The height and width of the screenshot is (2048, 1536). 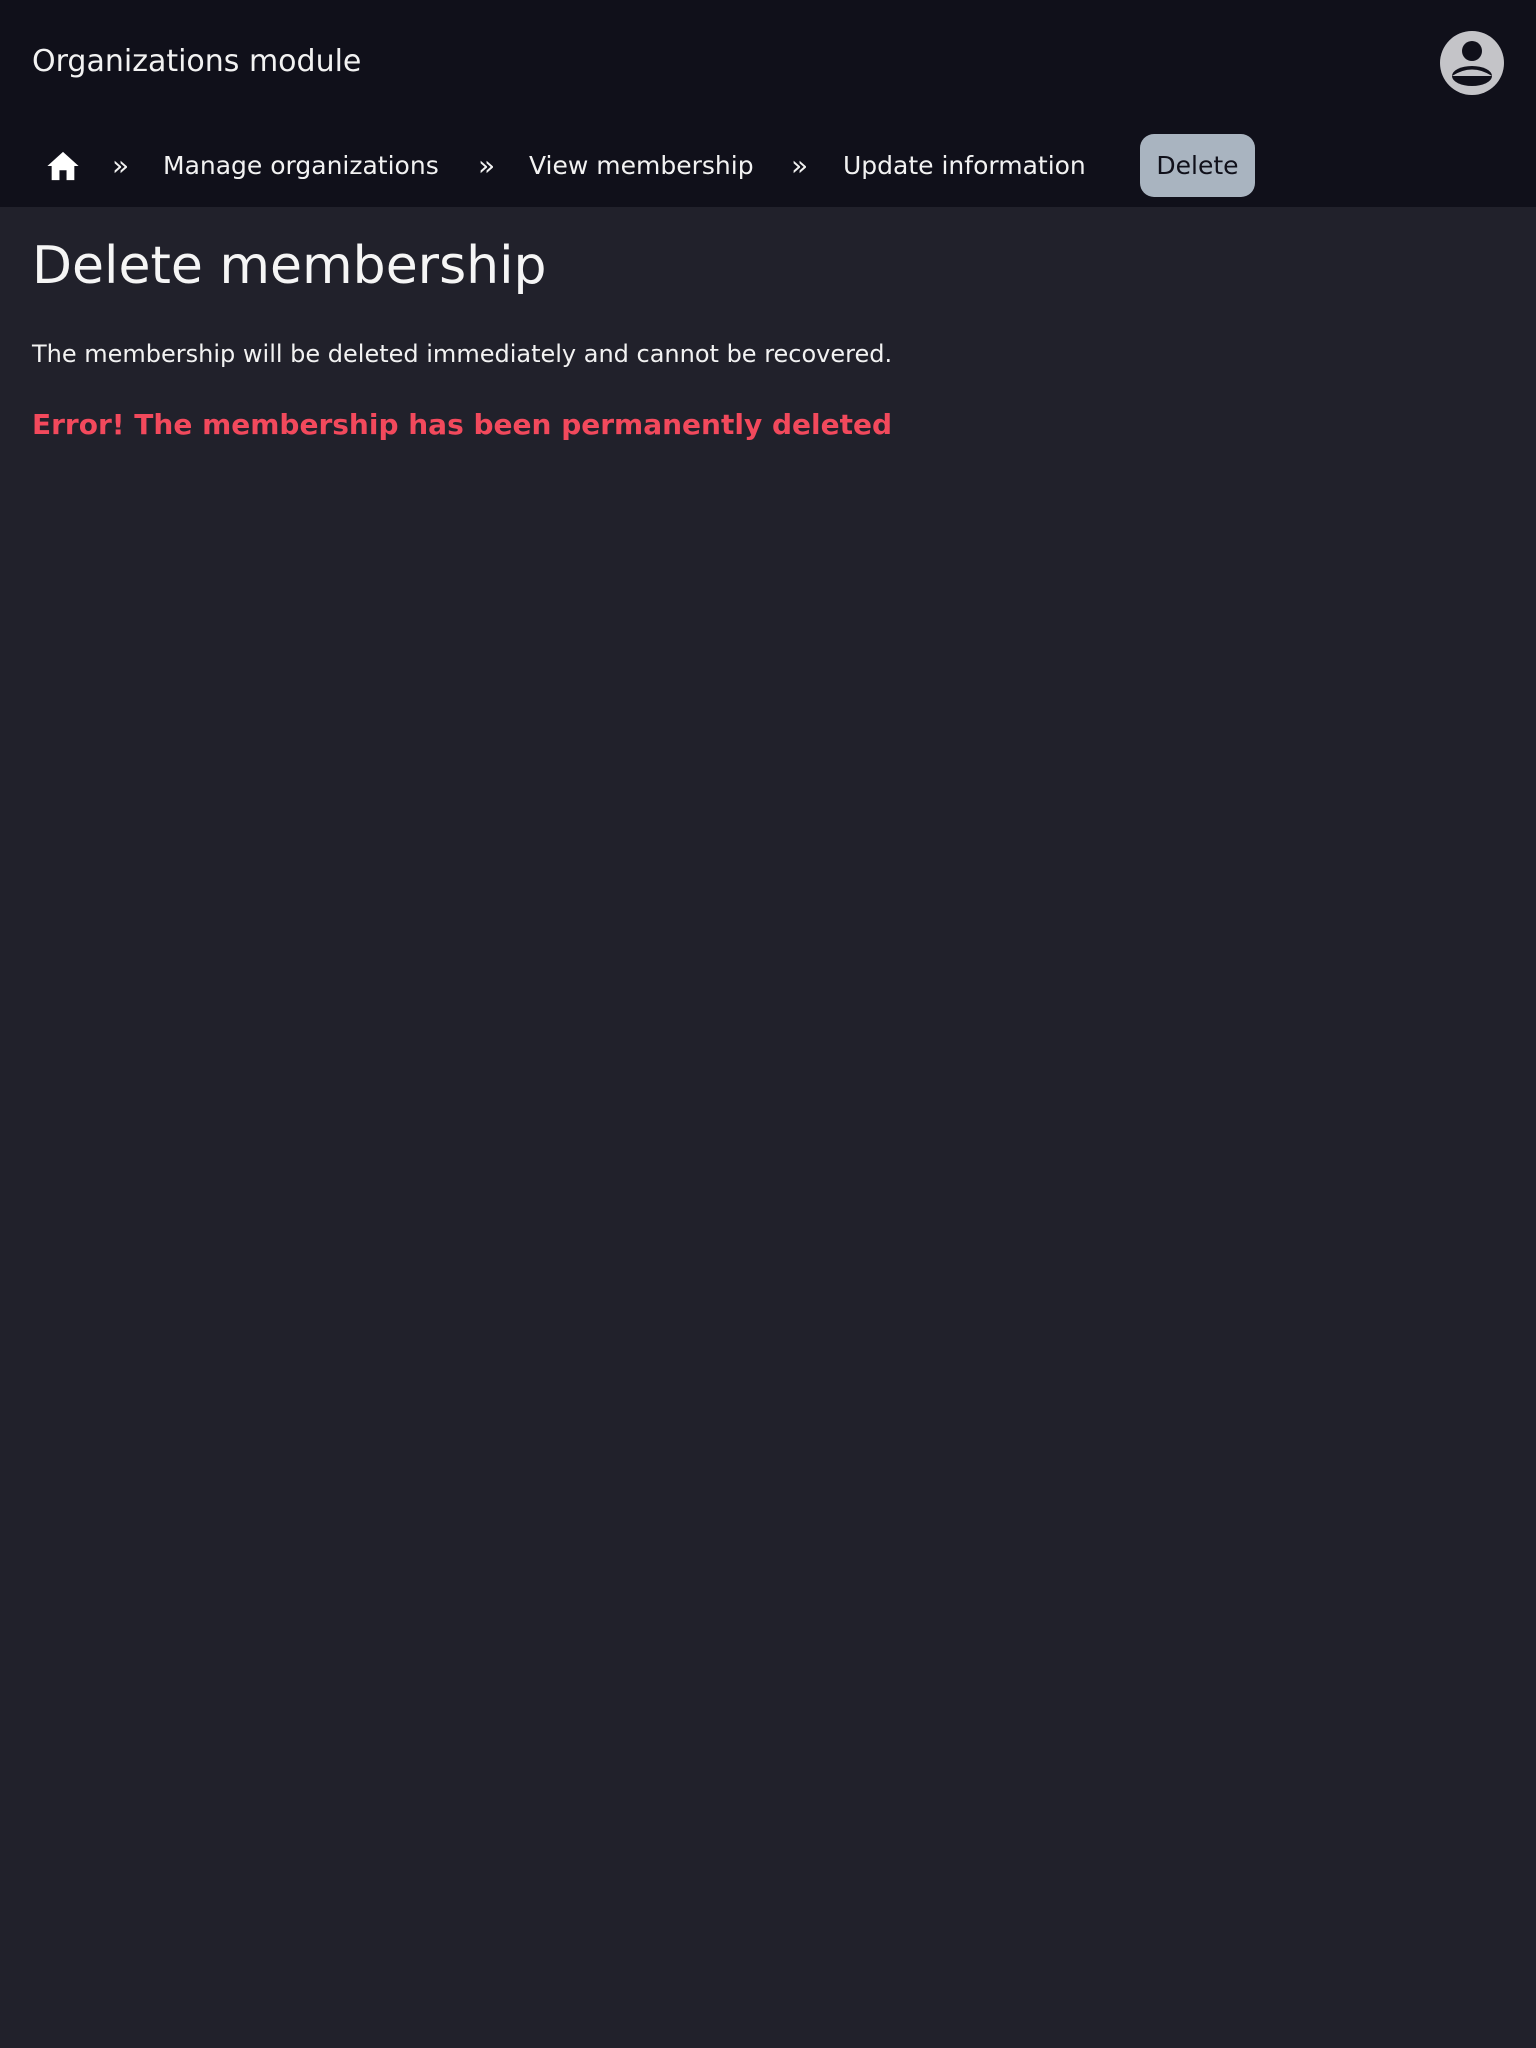 I want to click on home-icon, so click(x=63, y=165).